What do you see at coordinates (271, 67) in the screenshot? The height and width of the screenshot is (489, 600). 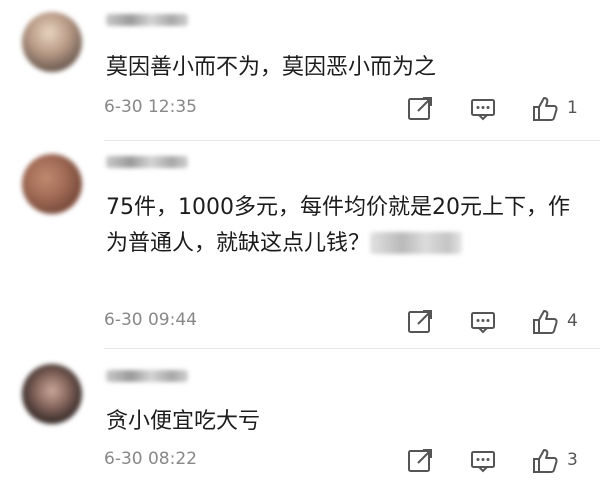 I see `comment-text: 莫因善小而不为，莫因恶小而为之` at bounding box center [271, 67].